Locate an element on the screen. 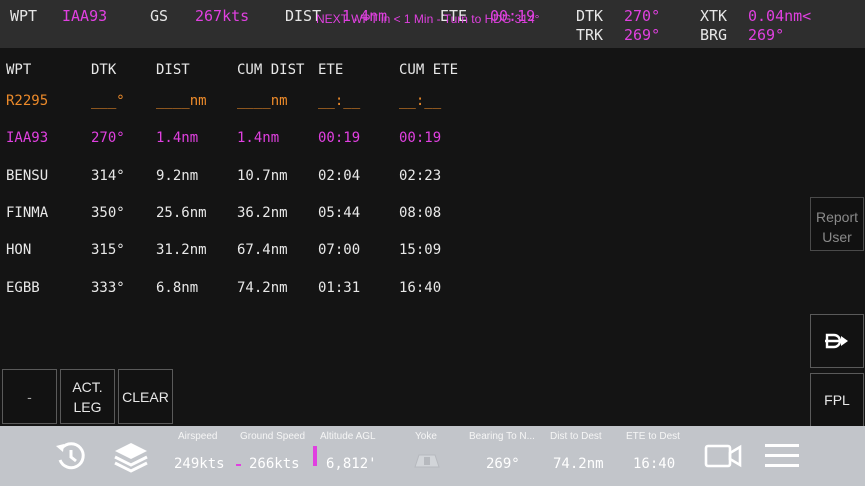  next-waypoint-alert: NEXT WPT in < 1 Min - Turn to HDG 314° is located at coordinates (428, 19).